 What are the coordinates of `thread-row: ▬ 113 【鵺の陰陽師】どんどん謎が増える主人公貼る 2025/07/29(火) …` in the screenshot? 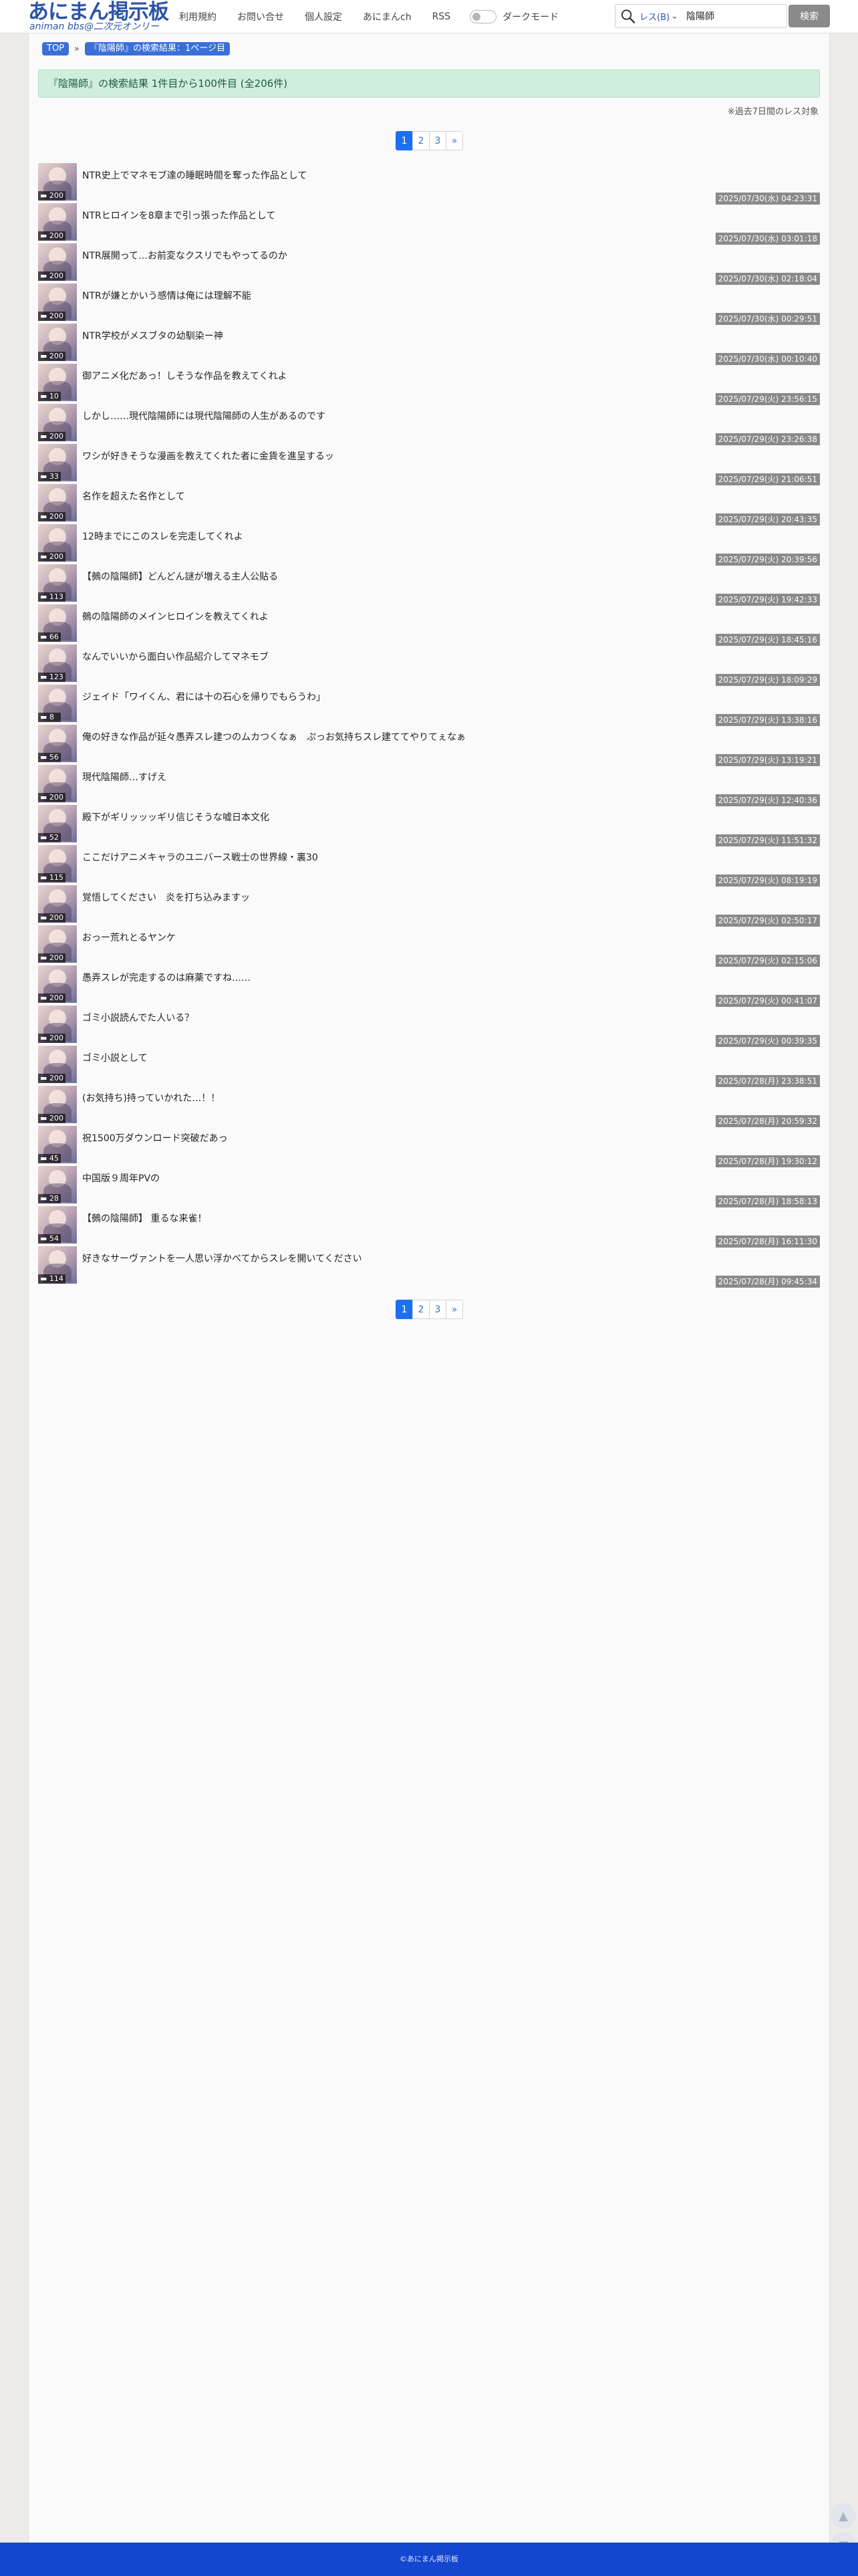 It's located at (429, 584).